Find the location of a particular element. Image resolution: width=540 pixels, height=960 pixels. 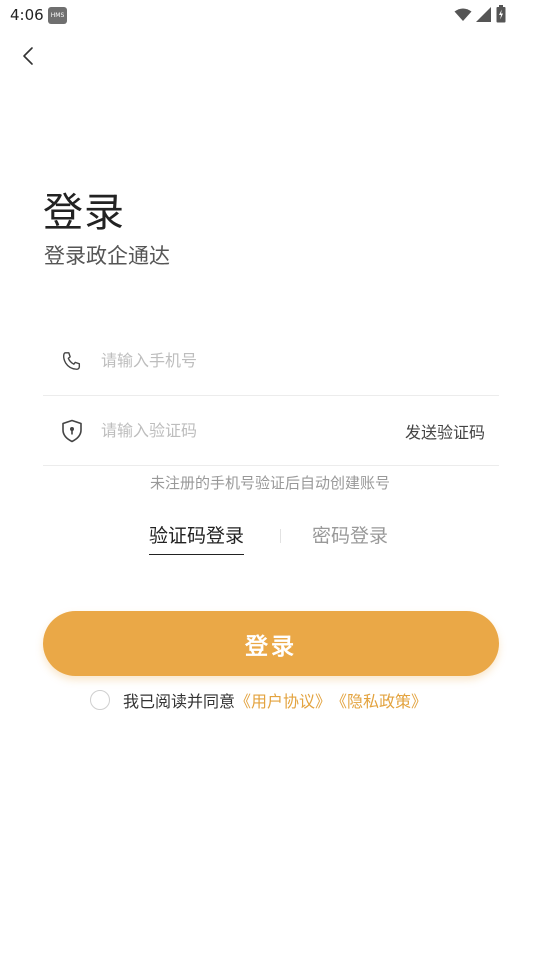

status-icons is located at coordinates (480, 16).